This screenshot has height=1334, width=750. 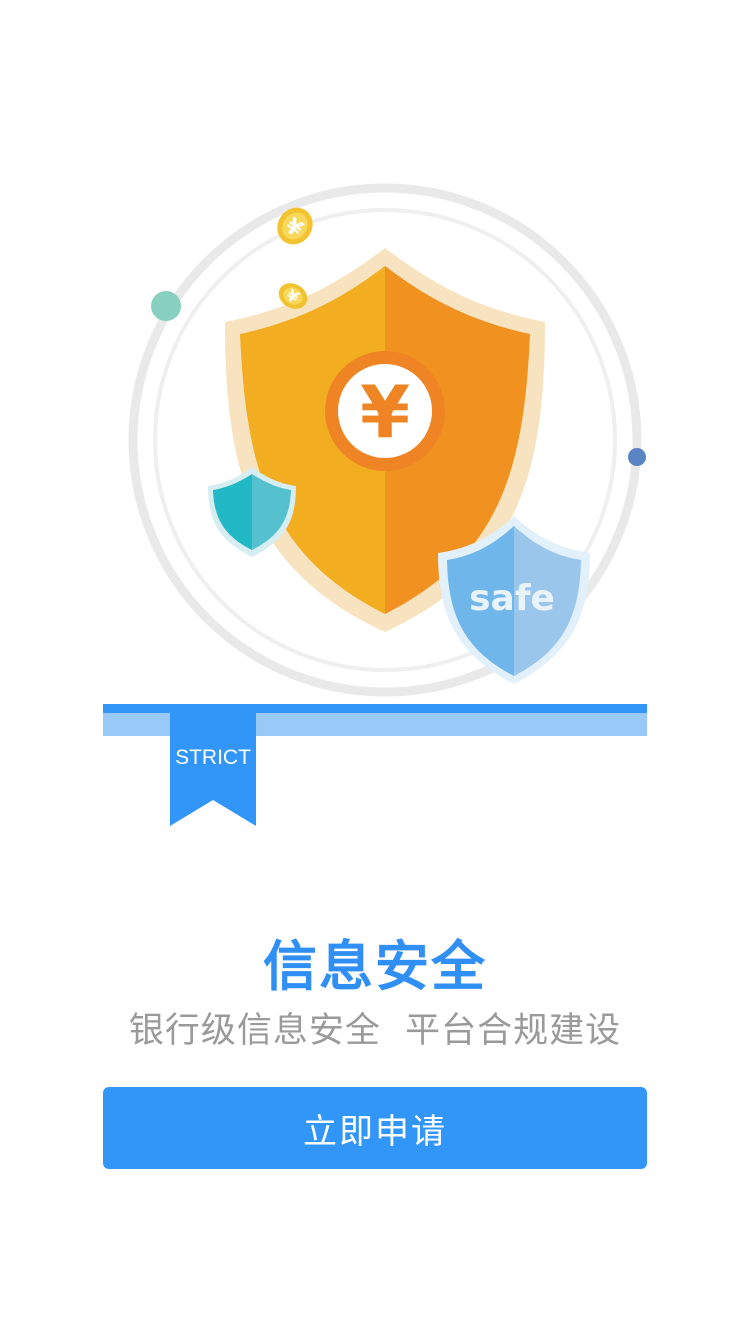 I want to click on apply-now-button: 立即申请, so click(x=375, y=1128).